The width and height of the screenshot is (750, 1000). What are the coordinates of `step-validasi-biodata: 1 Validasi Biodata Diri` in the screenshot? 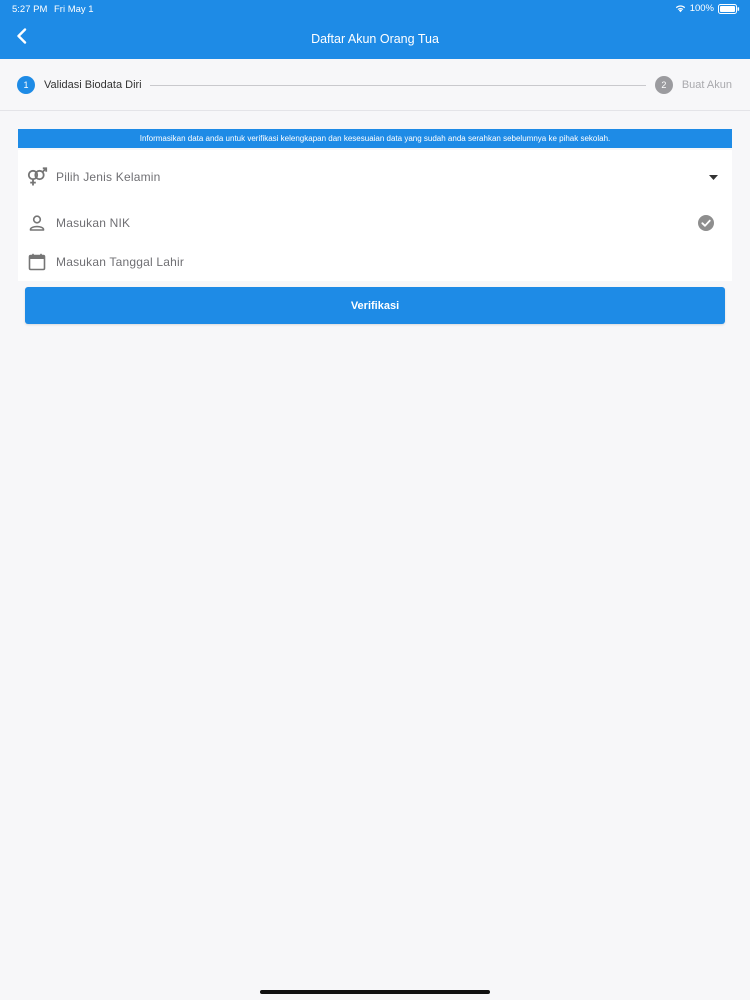 It's located at (79, 85).